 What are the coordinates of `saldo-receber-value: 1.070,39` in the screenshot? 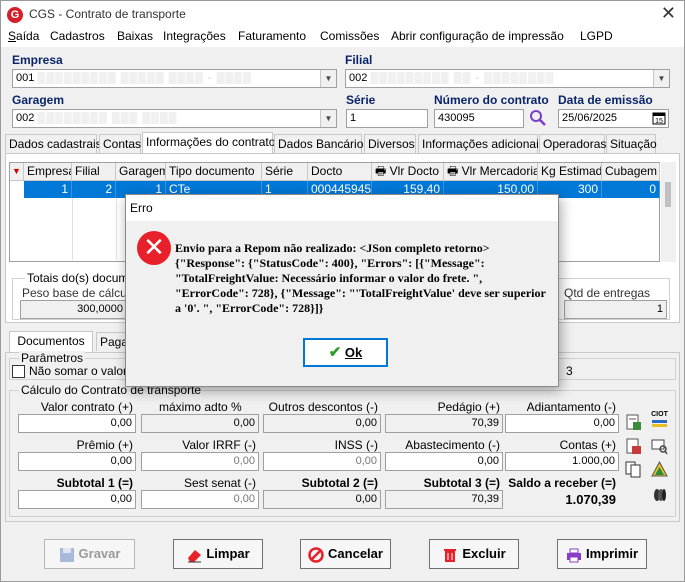 It's located at (590, 499).